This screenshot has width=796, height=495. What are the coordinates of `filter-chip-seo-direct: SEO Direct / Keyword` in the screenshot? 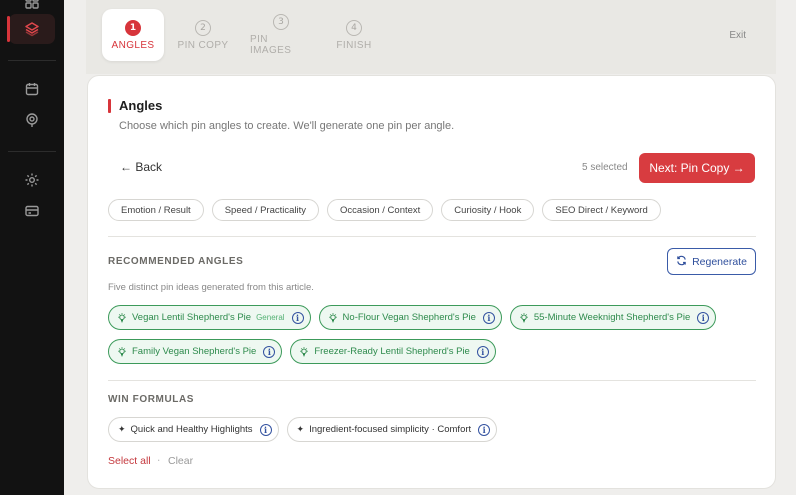 It's located at (601, 210).